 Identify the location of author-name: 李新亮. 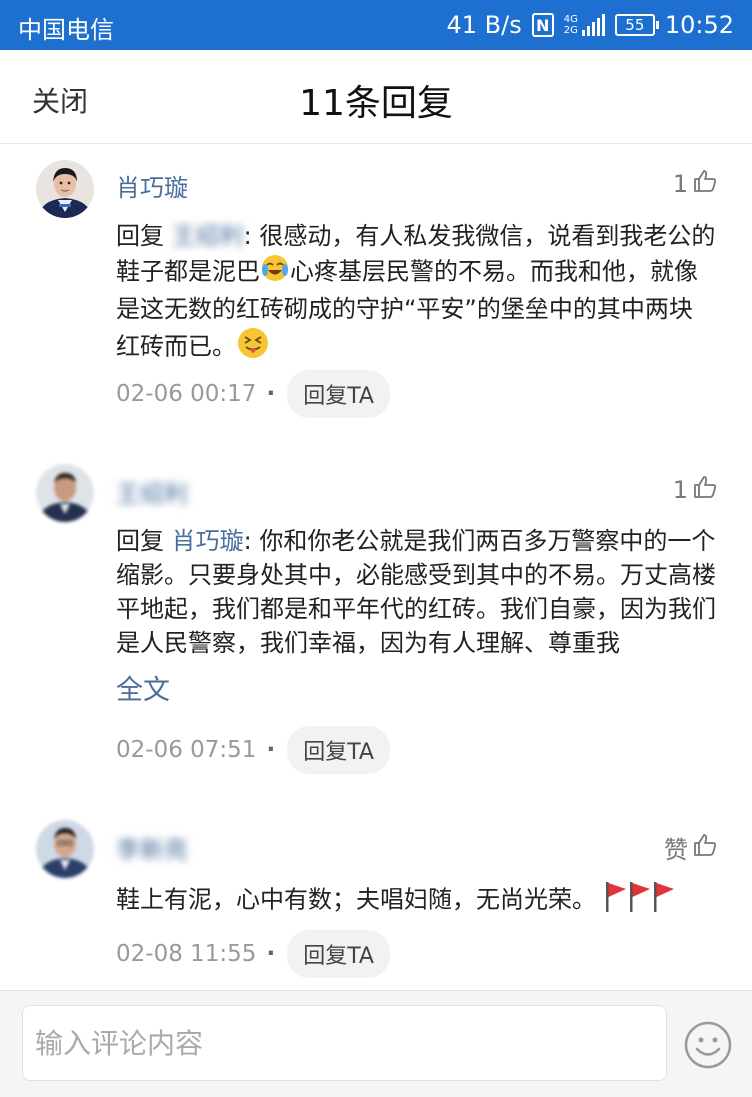
(152, 847).